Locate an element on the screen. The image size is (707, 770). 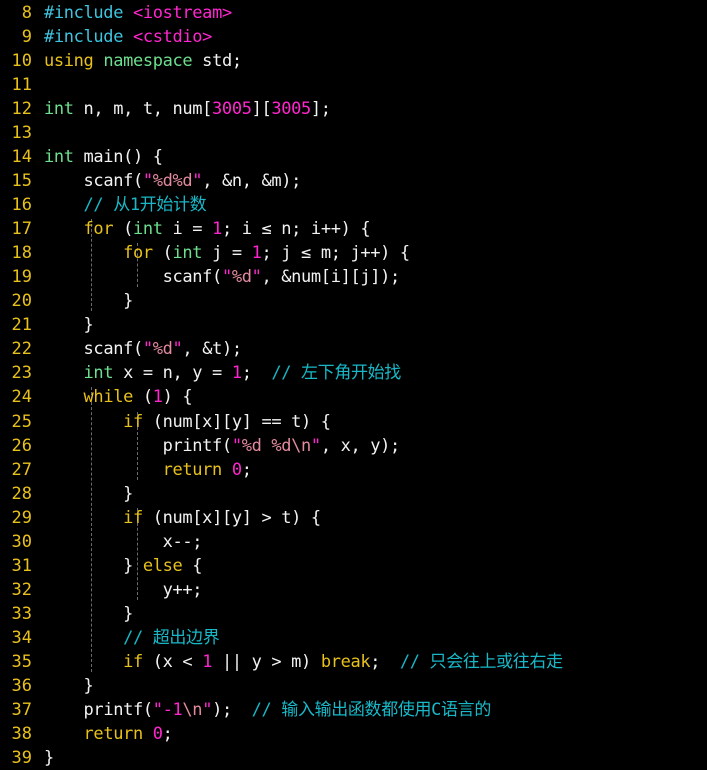
line-number: 25 is located at coordinates (16, 422).